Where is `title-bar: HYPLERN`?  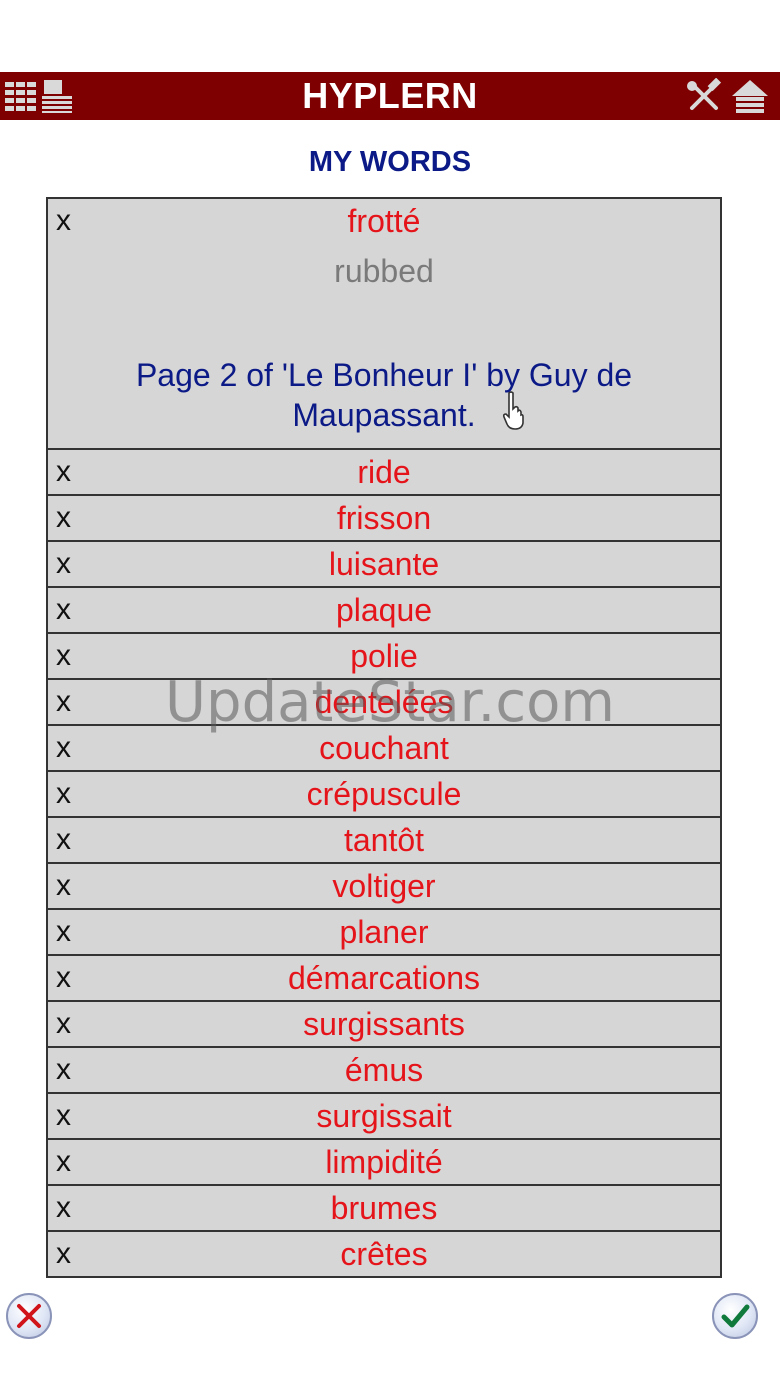
title-bar: HYPLERN is located at coordinates (390, 96).